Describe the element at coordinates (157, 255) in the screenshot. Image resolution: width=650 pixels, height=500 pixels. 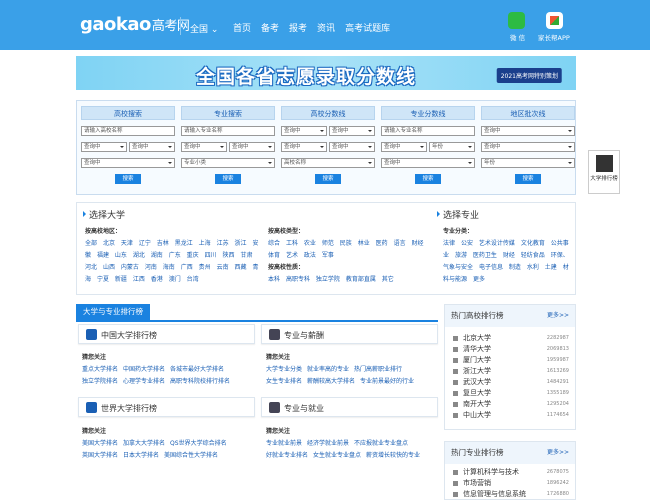
I see `region-link: 湖南` at that location.